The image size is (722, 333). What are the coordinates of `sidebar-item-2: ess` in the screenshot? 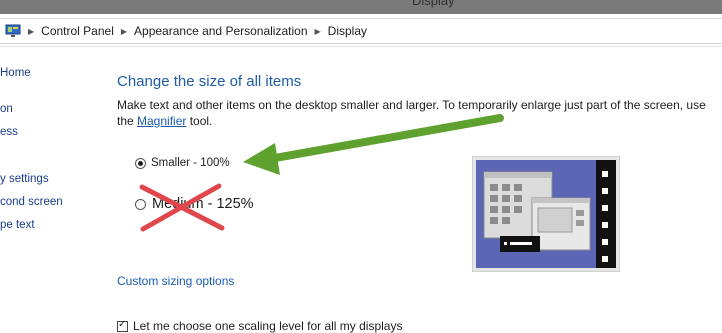 It's located at (9, 132).